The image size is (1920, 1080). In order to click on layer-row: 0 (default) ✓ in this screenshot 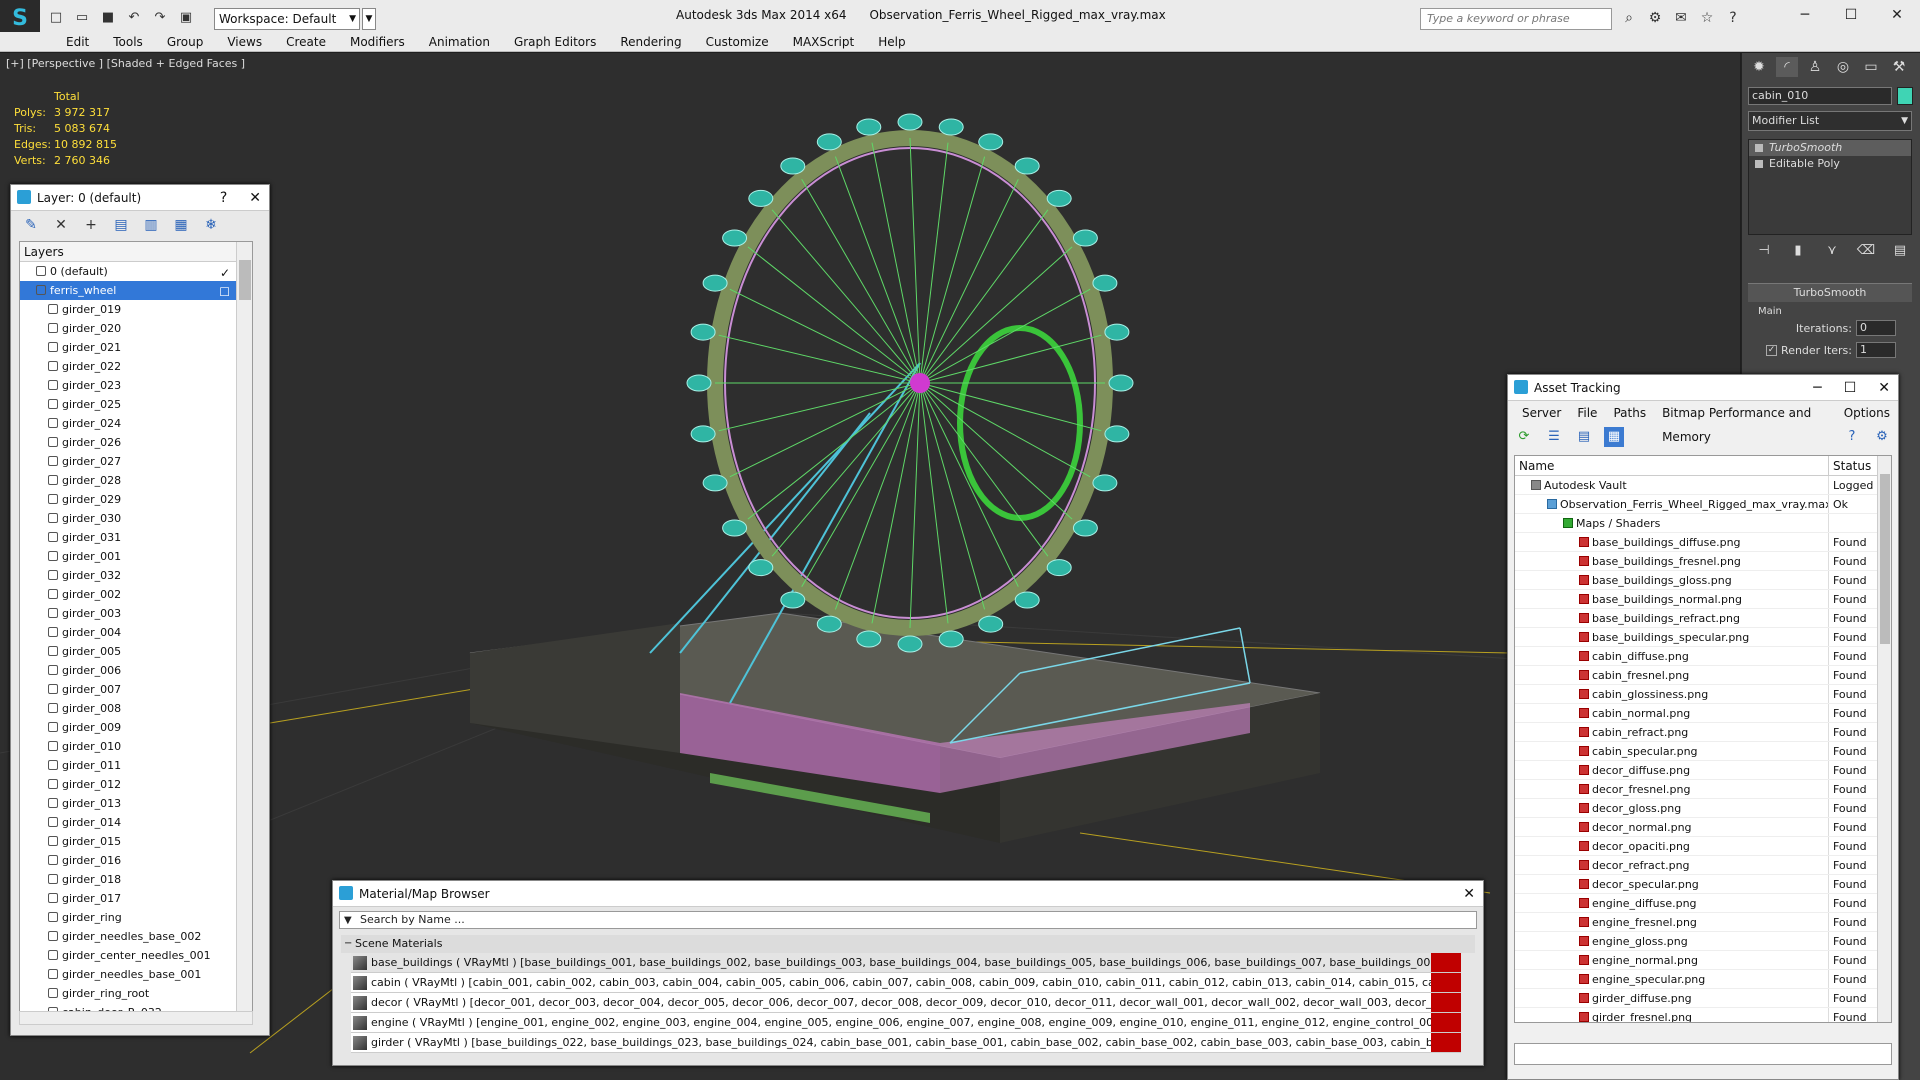, I will do `click(136, 271)`.